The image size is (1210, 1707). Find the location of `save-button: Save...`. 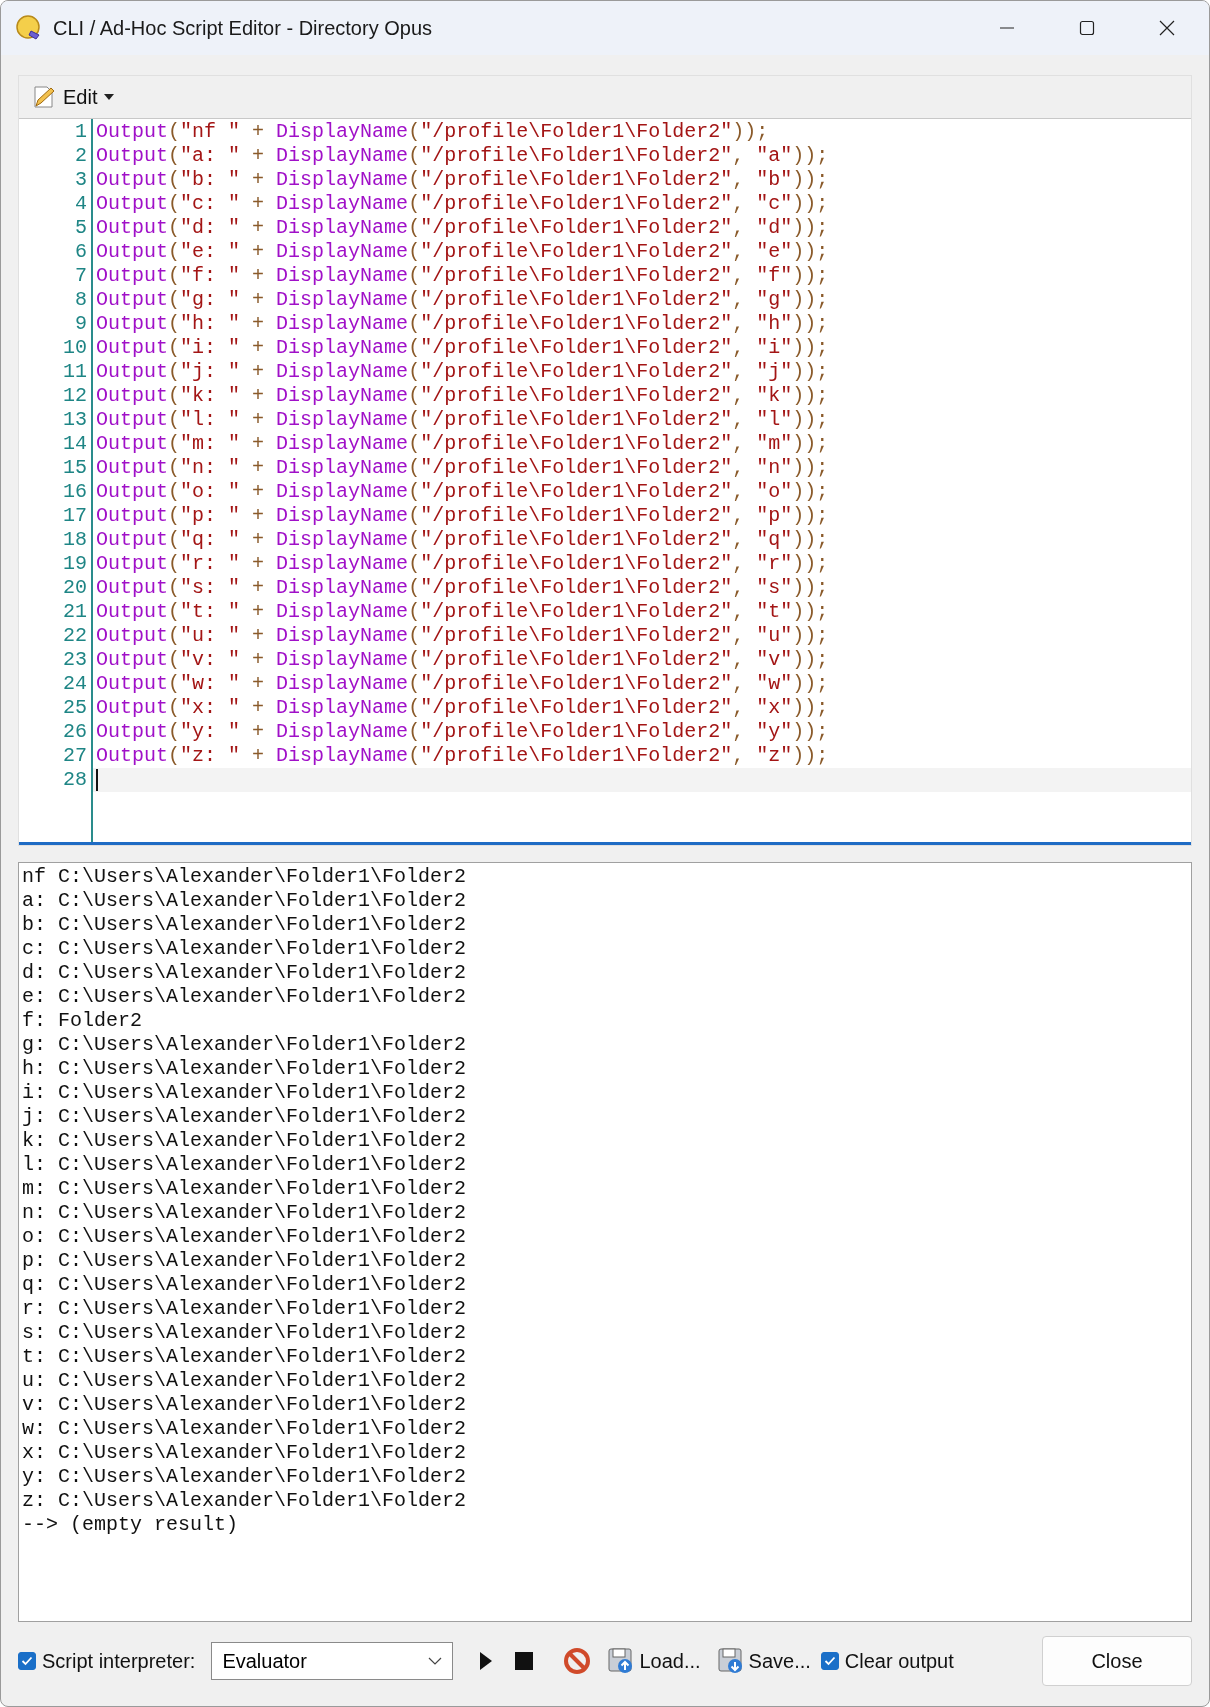

save-button: Save... is located at coordinates (763, 1661).